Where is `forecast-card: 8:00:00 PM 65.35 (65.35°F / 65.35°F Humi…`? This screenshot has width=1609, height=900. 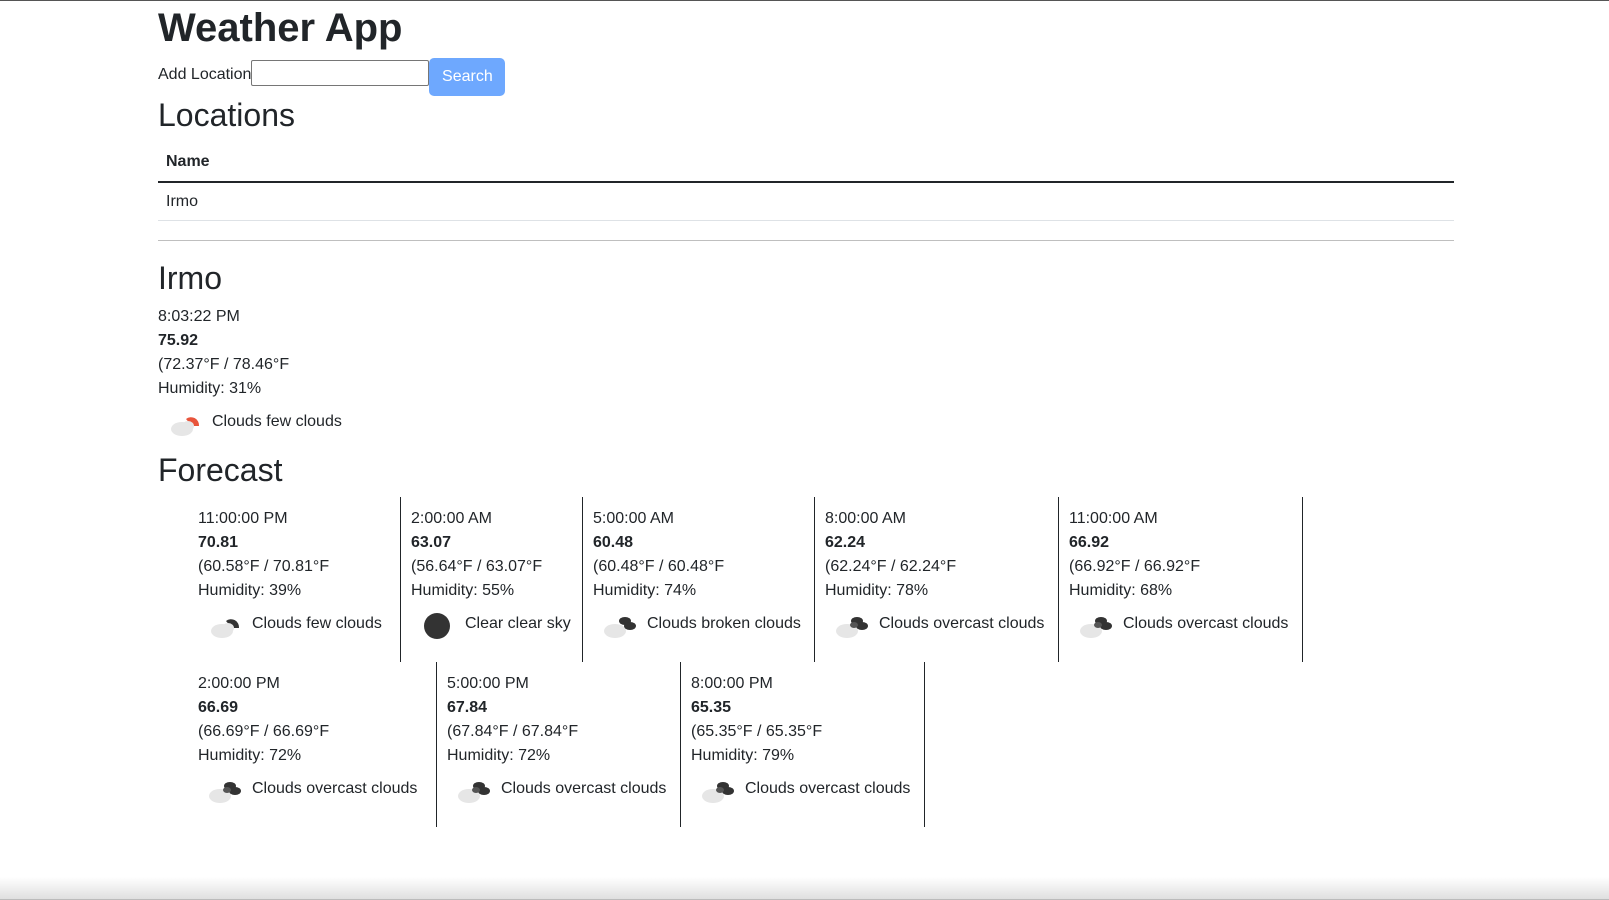 forecast-card: 8:00:00 PM 65.35 (65.35°F / 65.35°F Humi… is located at coordinates (803, 744).